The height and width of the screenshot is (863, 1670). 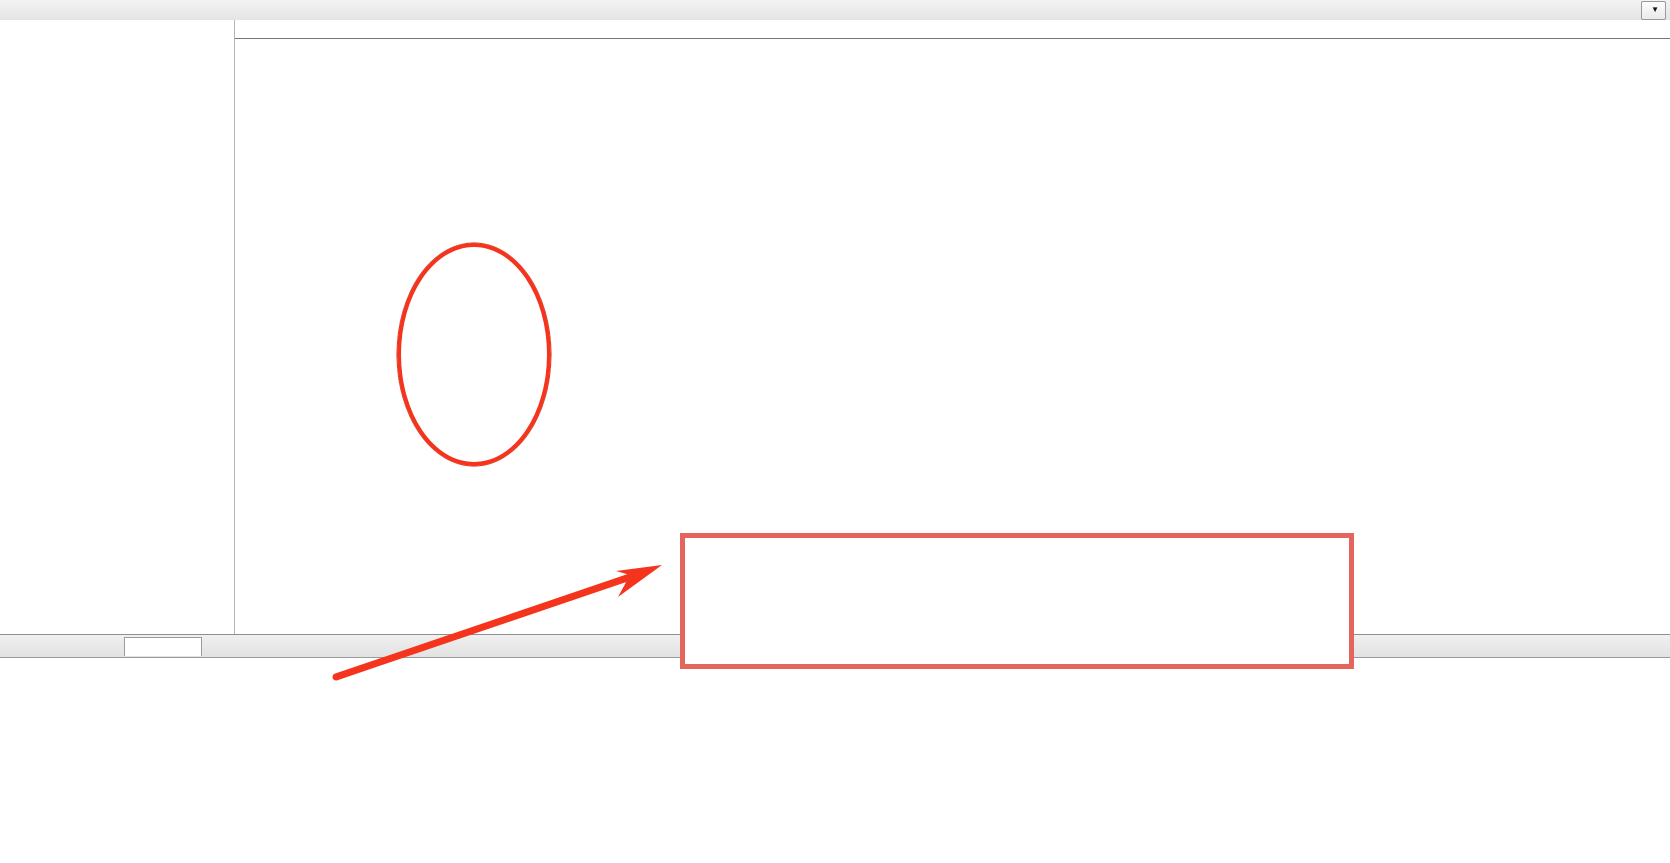 I want to click on analysis-tabbar, so click(x=835, y=646).